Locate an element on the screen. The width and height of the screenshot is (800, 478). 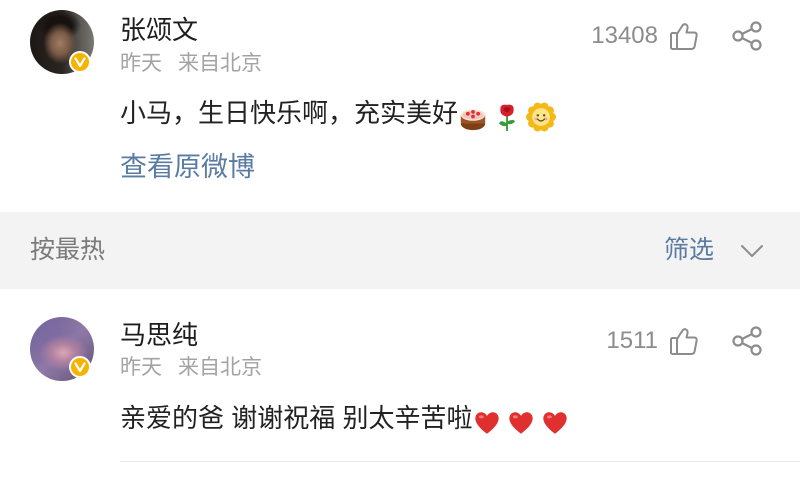
comment-emojis is located at coordinates (523, 420).